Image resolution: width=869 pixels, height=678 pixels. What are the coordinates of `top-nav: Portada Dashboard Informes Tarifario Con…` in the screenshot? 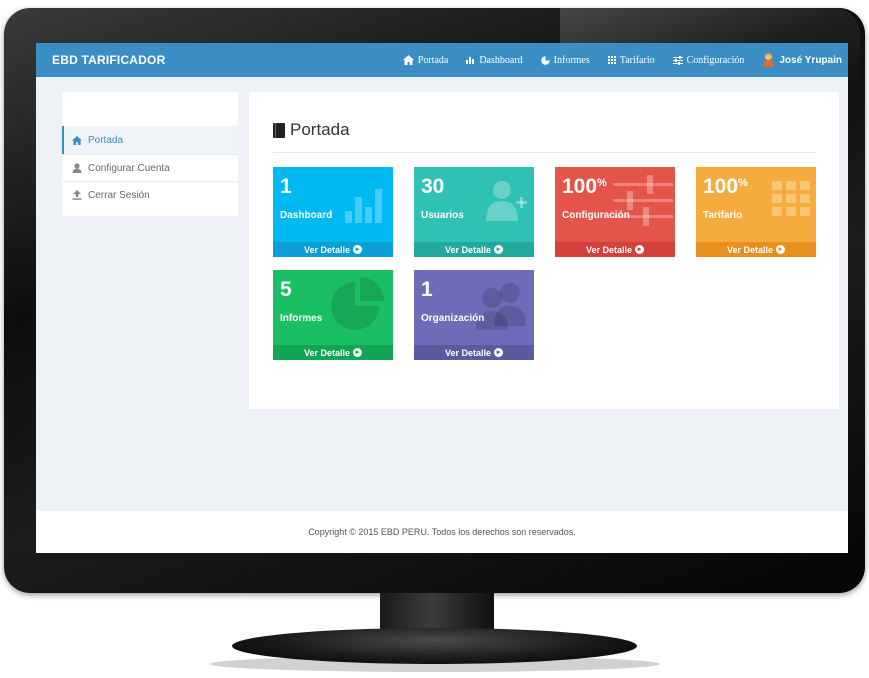 It's located at (613, 60).